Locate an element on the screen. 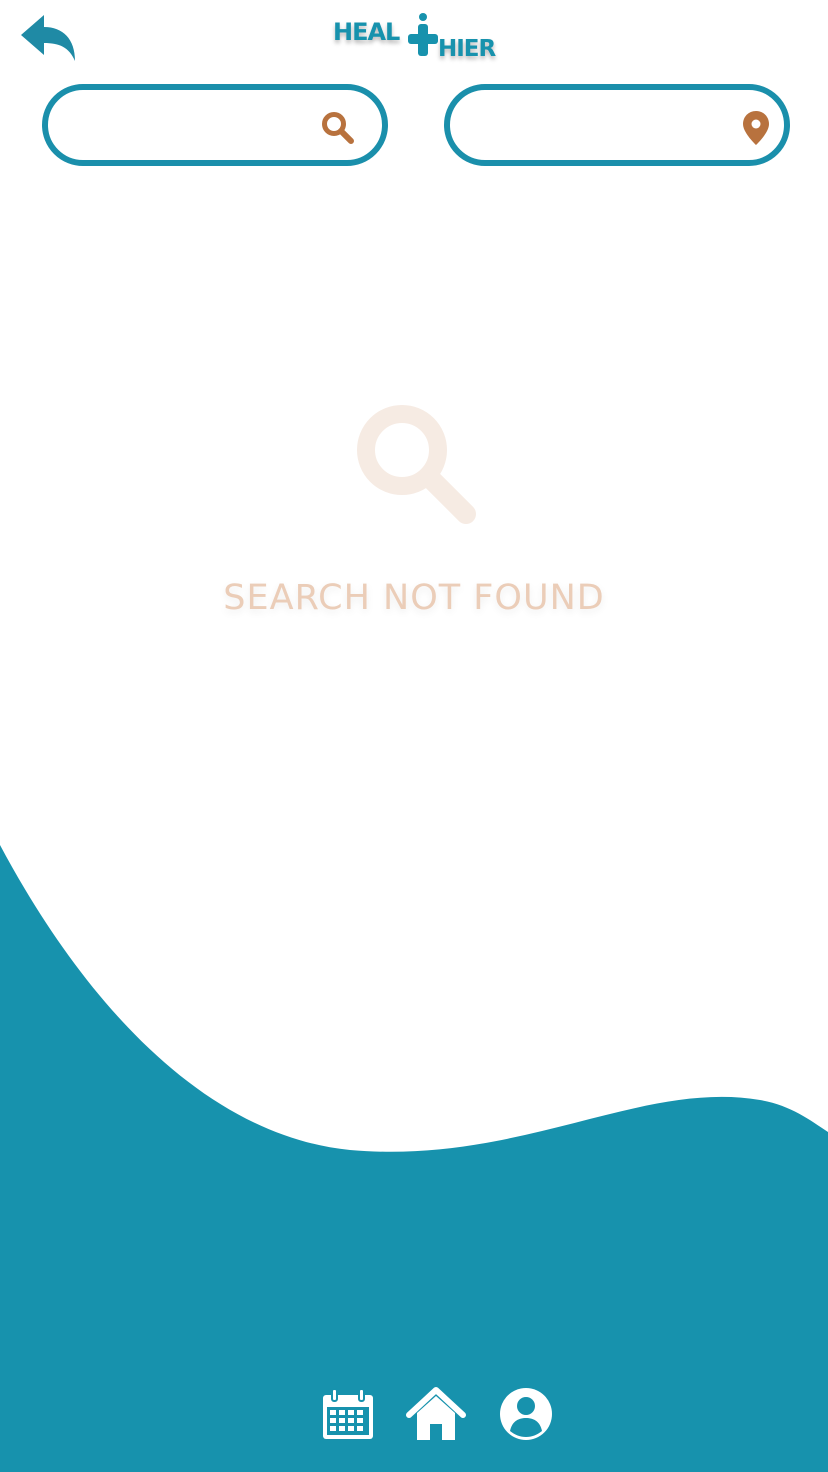 Image resolution: width=828 pixels, height=1472 pixels. search-button is located at coordinates (338, 128).